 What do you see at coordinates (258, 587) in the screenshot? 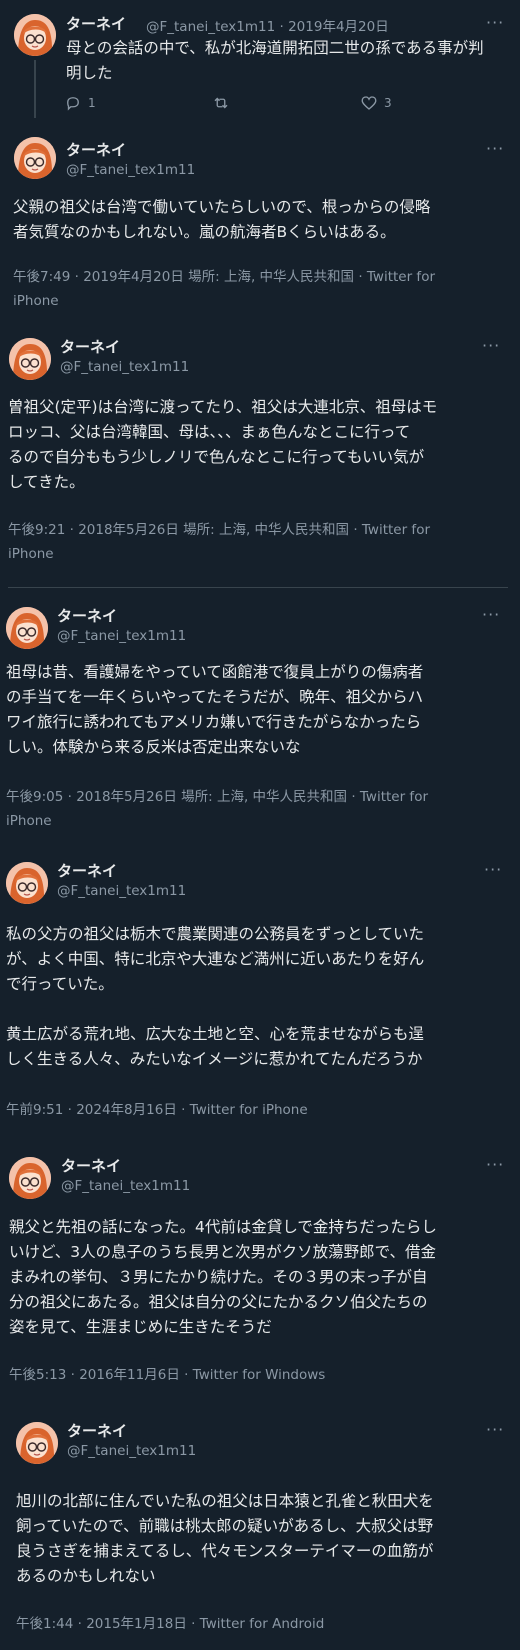
I see `tweet-divider` at bounding box center [258, 587].